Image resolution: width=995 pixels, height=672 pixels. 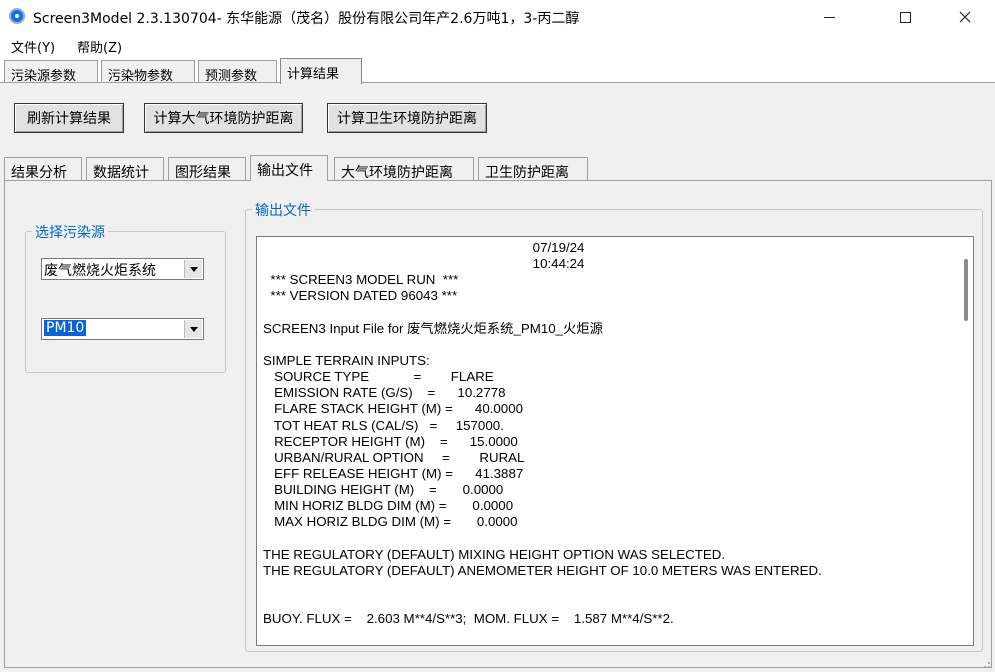 What do you see at coordinates (70, 232) in the screenshot?
I see `source-select-legend: 选择污染源` at bounding box center [70, 232].